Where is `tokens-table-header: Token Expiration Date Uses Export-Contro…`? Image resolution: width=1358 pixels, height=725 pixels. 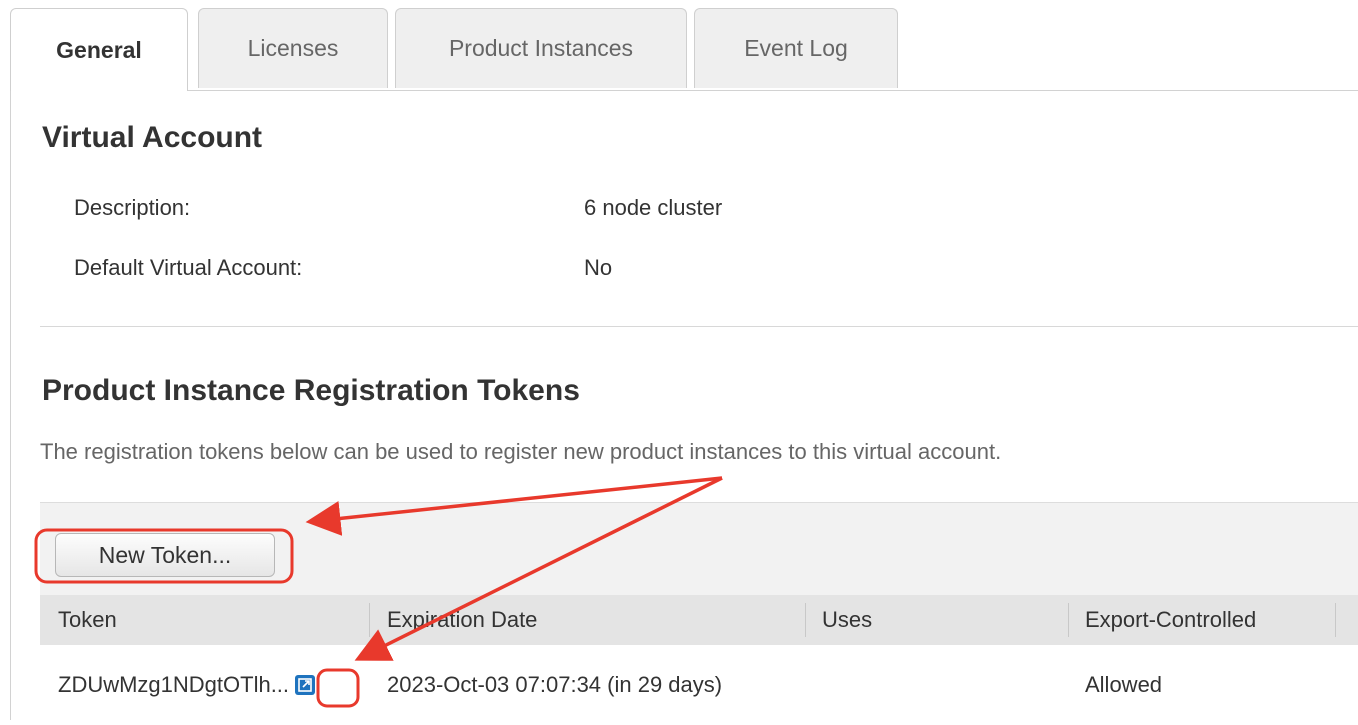 tokens-table-header: Token Expiration Date Uses Export-Contro… is located at coordinates (699, 620).